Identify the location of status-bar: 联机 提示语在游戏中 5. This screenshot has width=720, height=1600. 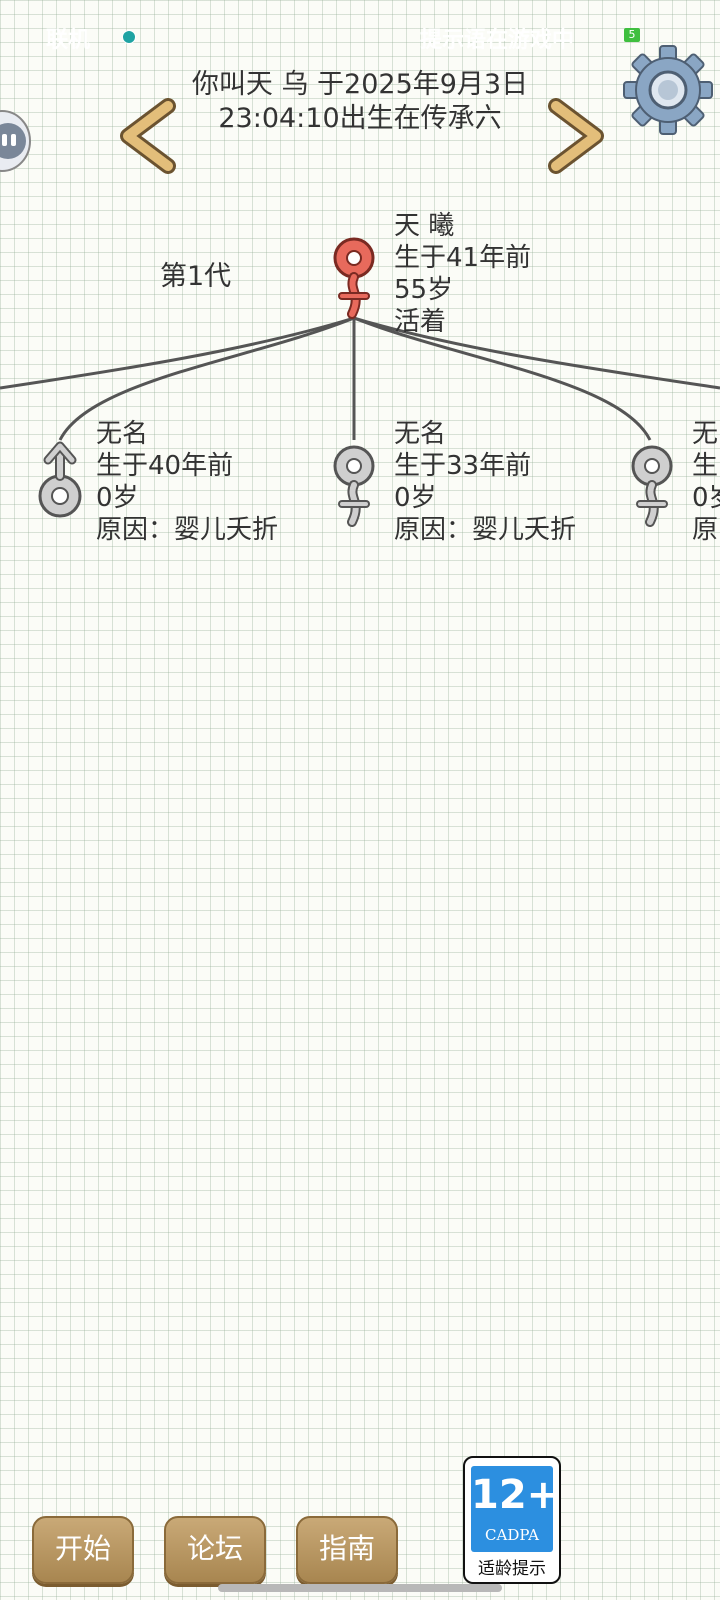
(360, 35).